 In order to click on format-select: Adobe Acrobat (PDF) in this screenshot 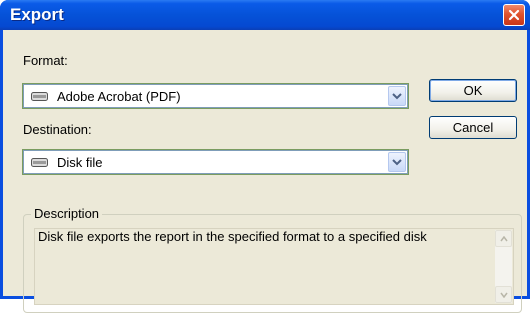, I will do `click(215, 96)`.